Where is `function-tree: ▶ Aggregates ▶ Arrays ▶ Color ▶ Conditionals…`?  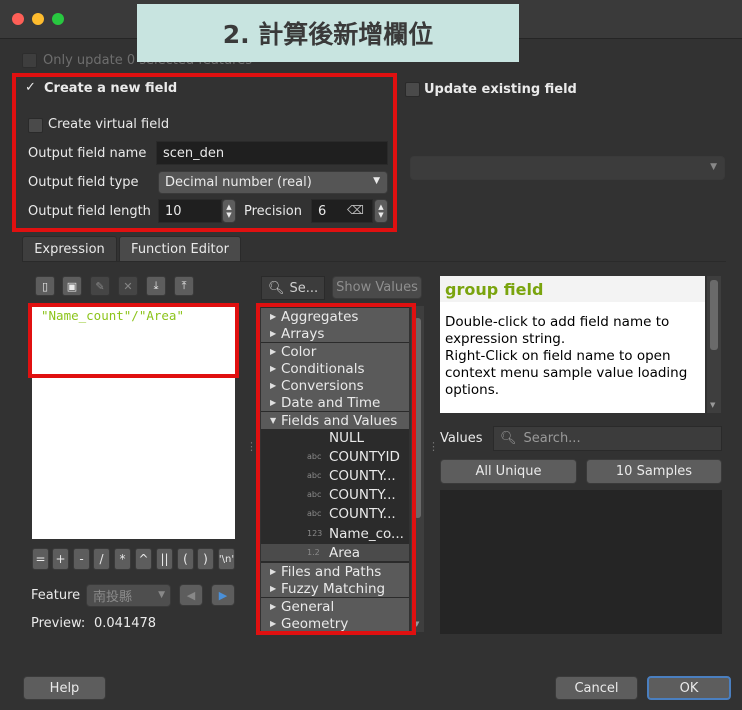 function-tree: ▶ Aggregates ▶ Arrays ▶ Color ▶ Conditionals… is located at coordinates (335, 469).